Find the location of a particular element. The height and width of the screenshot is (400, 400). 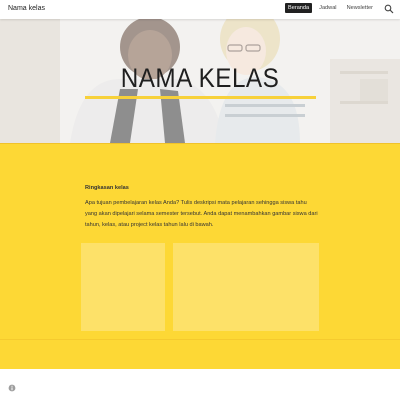

info-icon is located at coordinates (12, 388).